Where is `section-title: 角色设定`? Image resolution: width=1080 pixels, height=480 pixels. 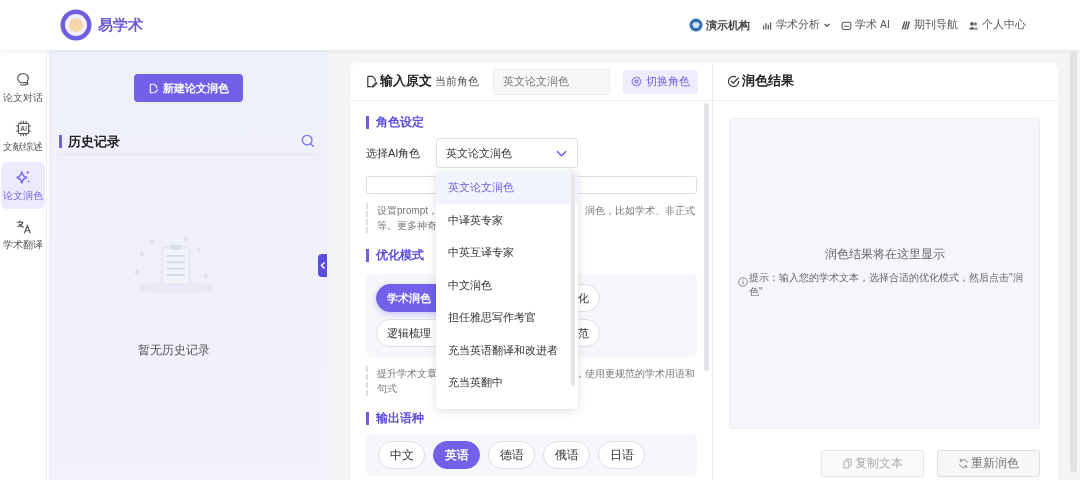
section-title: 角色设定 is located at coordinates (531, 122).